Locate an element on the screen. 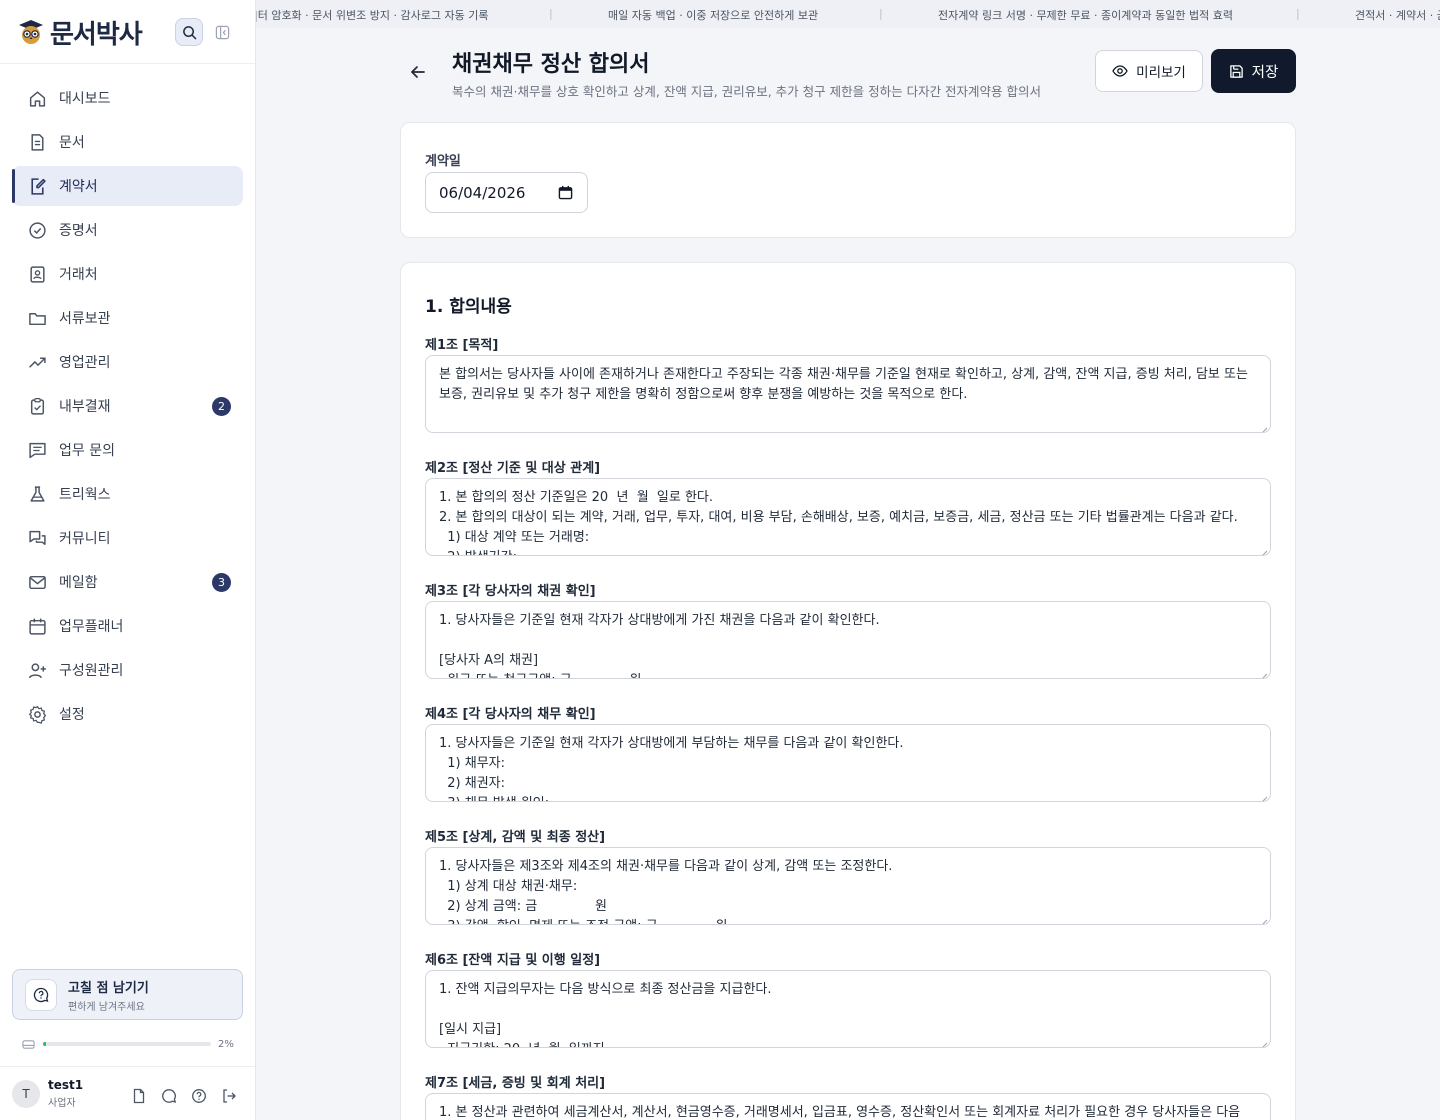 Image resolution: width=1440 pixels, height=1120 pixels. user-profile: T test1 사업자 is located at coordinates (127, 1093).